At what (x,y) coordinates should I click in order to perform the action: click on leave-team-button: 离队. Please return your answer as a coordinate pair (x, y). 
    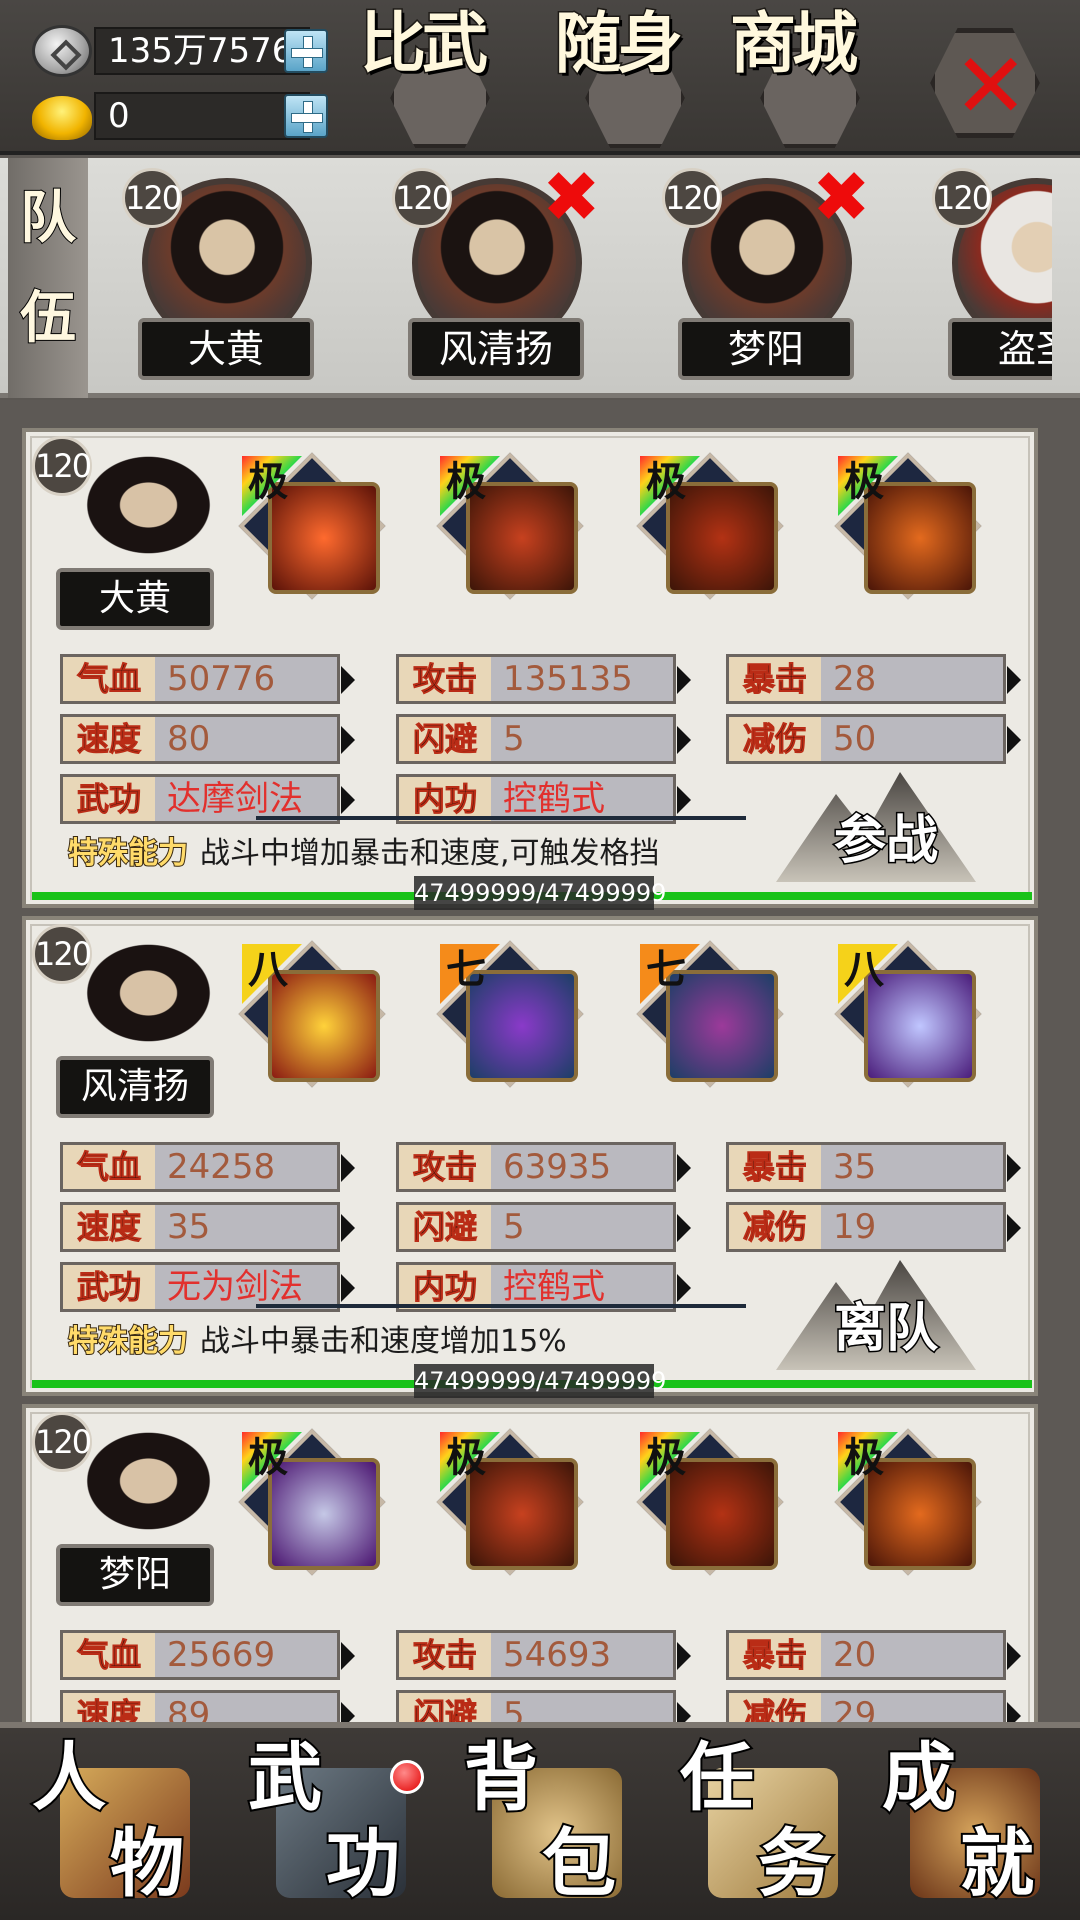
    Looking at the image, I should click on (876, 1315).